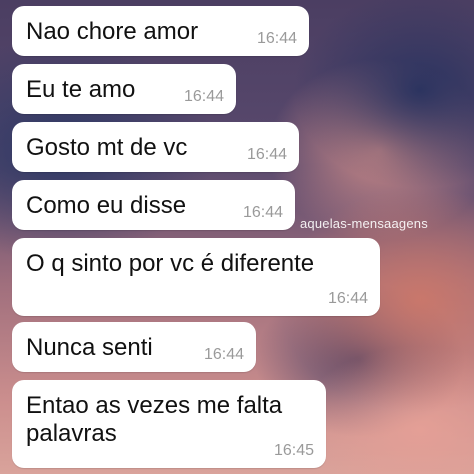  What do you see at coordinates (155, 147) in the screenshot?
I see `message-bubble: Gosto mt de vc 16:44` at bounding box center [155, 147].